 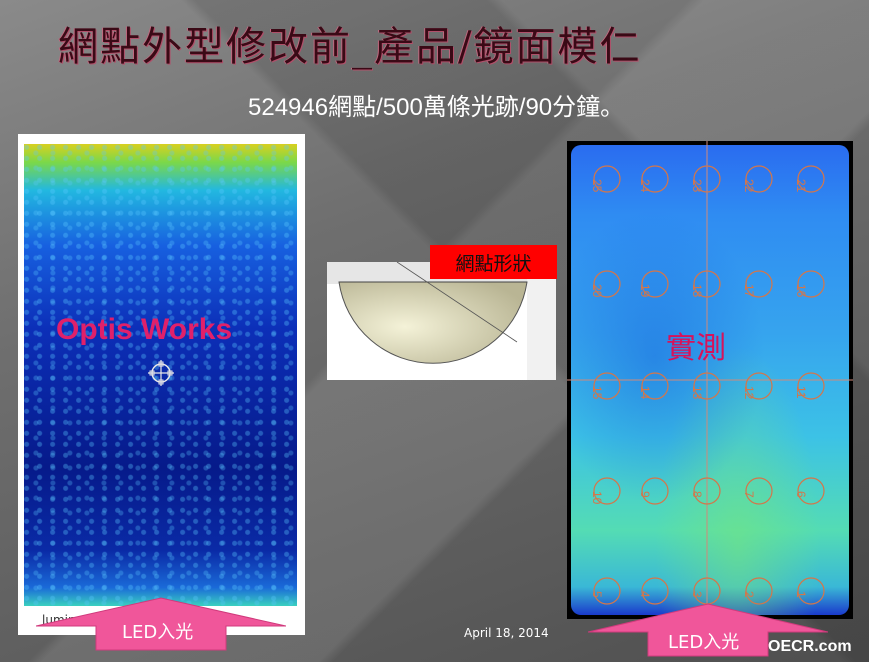 What do you see at coordinates (697, 393) in the screenshot?
I see `measurement-point-number: 13` at bounding box center [697, 393].